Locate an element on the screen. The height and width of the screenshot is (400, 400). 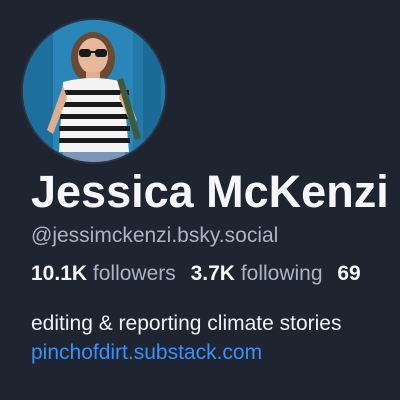
profile-link: pinchofdirt.substack.com is located at coordinates (146, 353).